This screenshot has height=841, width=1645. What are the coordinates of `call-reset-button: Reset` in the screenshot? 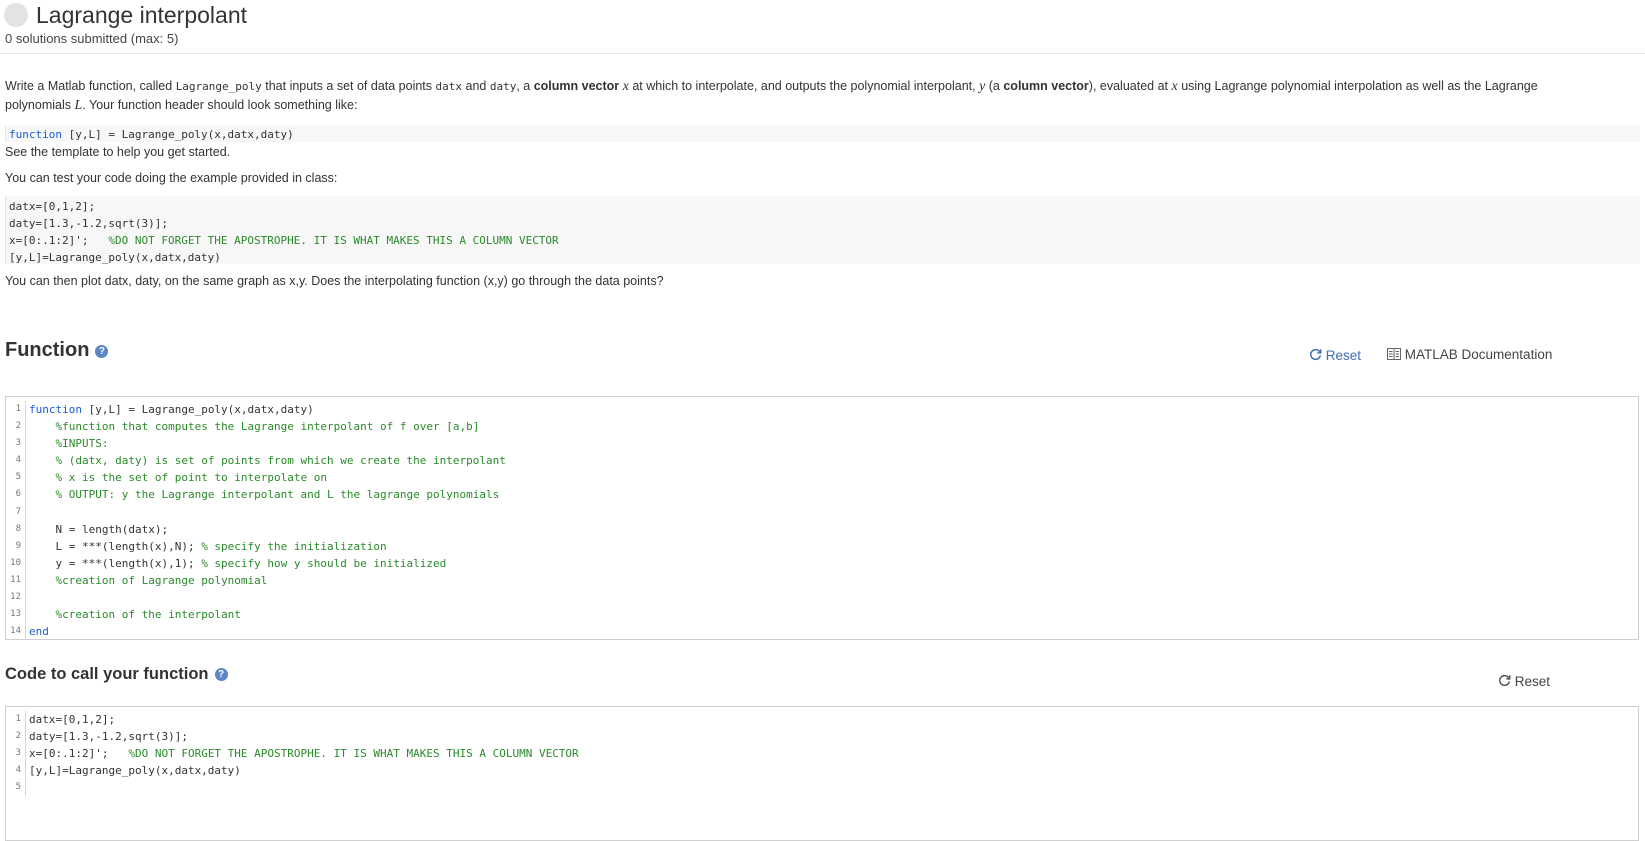 It's located at (1524, 681).